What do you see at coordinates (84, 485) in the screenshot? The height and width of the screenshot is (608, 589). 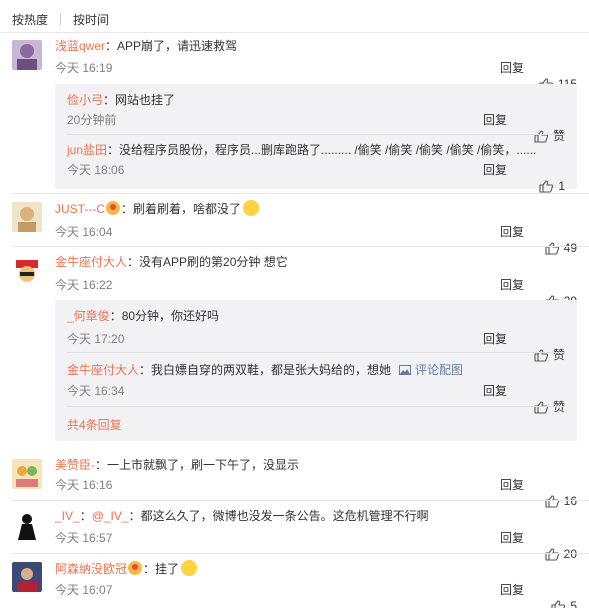 I see `timestamp: 今天 16:16` at bounding box center [84, 485].